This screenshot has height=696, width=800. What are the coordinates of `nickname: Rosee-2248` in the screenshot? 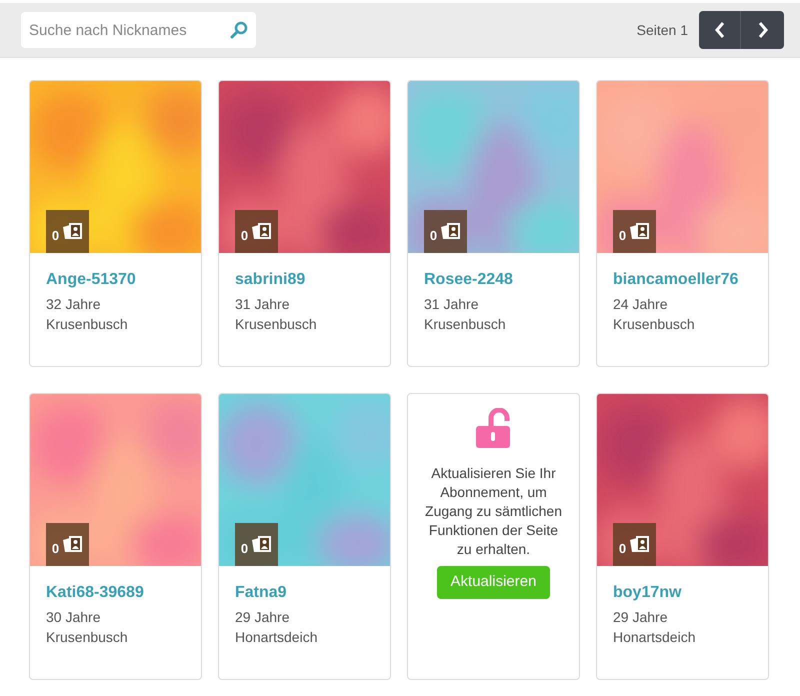 It's located at (493, 280).